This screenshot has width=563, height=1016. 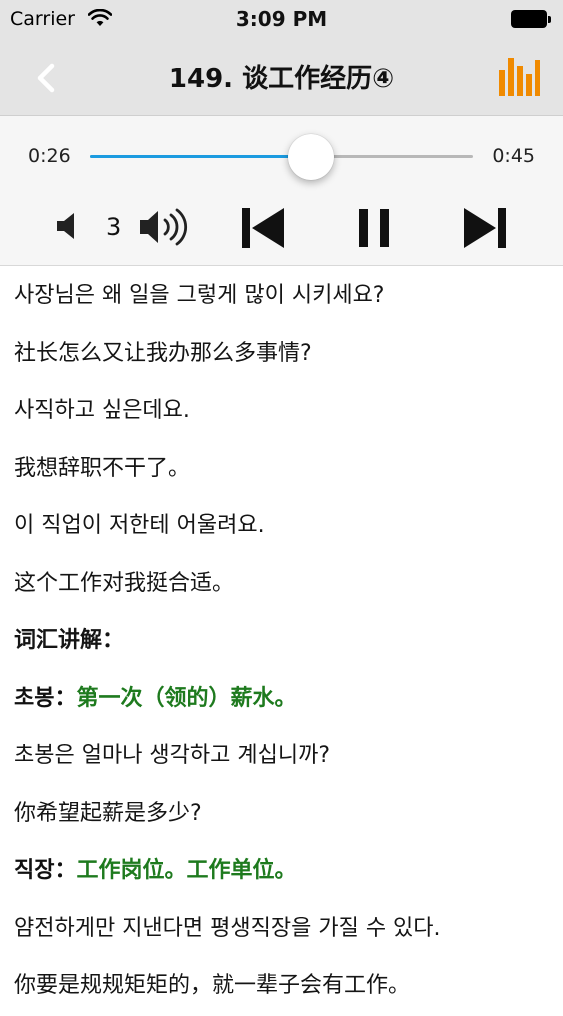 What do you see at coordinates (186, 698) in the screenshot?
I see `vocab-definition: 第一次（领的）薪水。` at bounding box center [186, 698].